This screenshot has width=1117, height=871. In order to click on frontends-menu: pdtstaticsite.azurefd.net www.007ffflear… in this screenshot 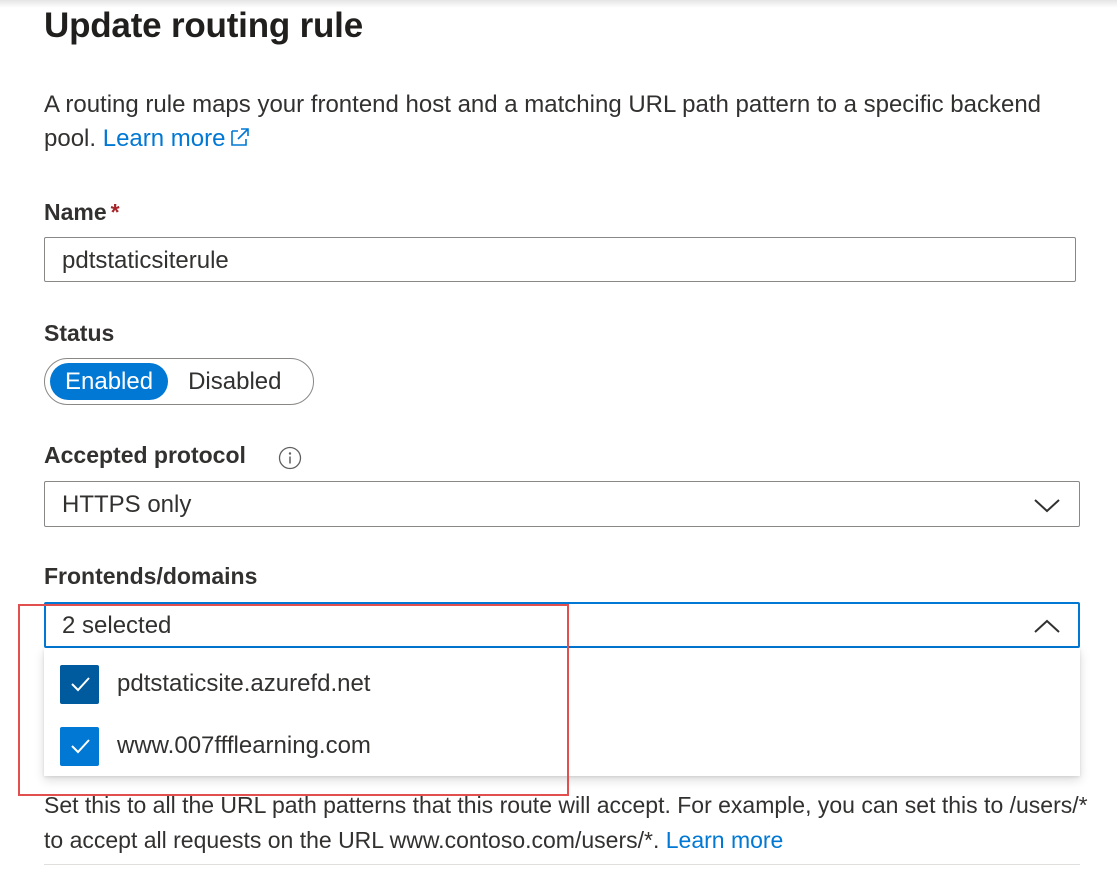, I will do `click(562, 712)`.